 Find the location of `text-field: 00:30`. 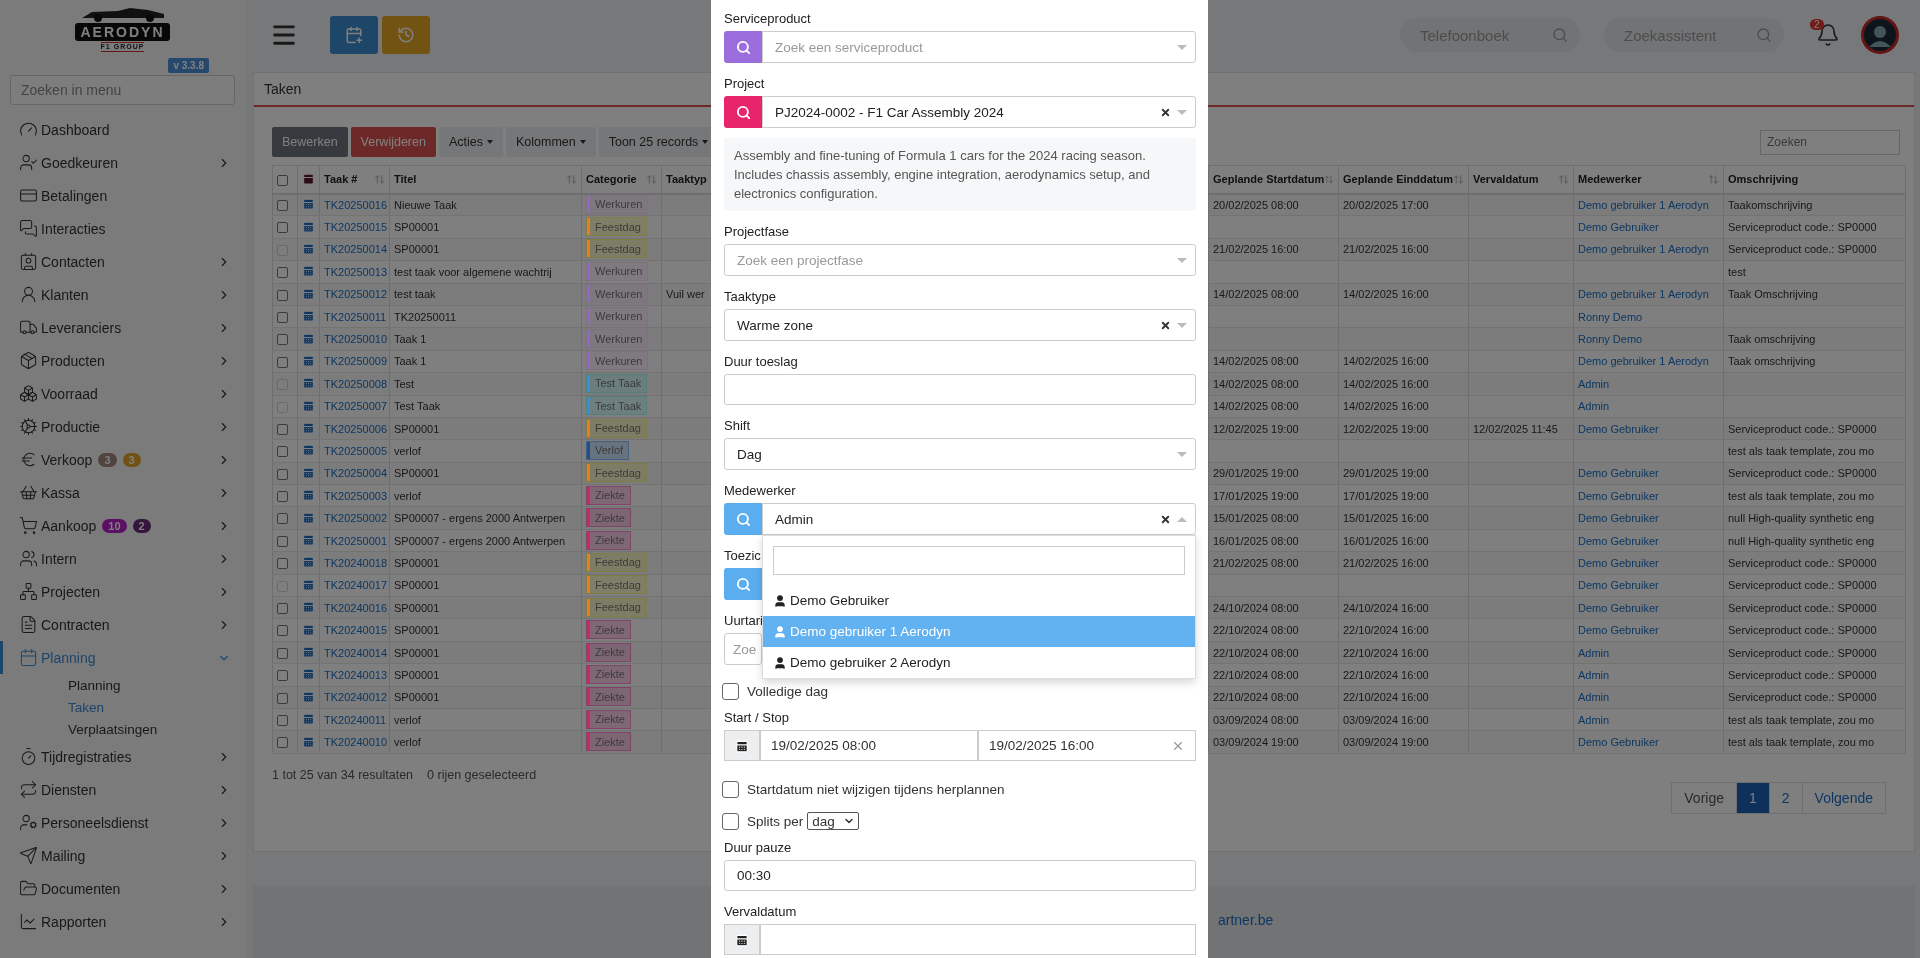

text-field: 00:30 is located at coordinates (960, 875).